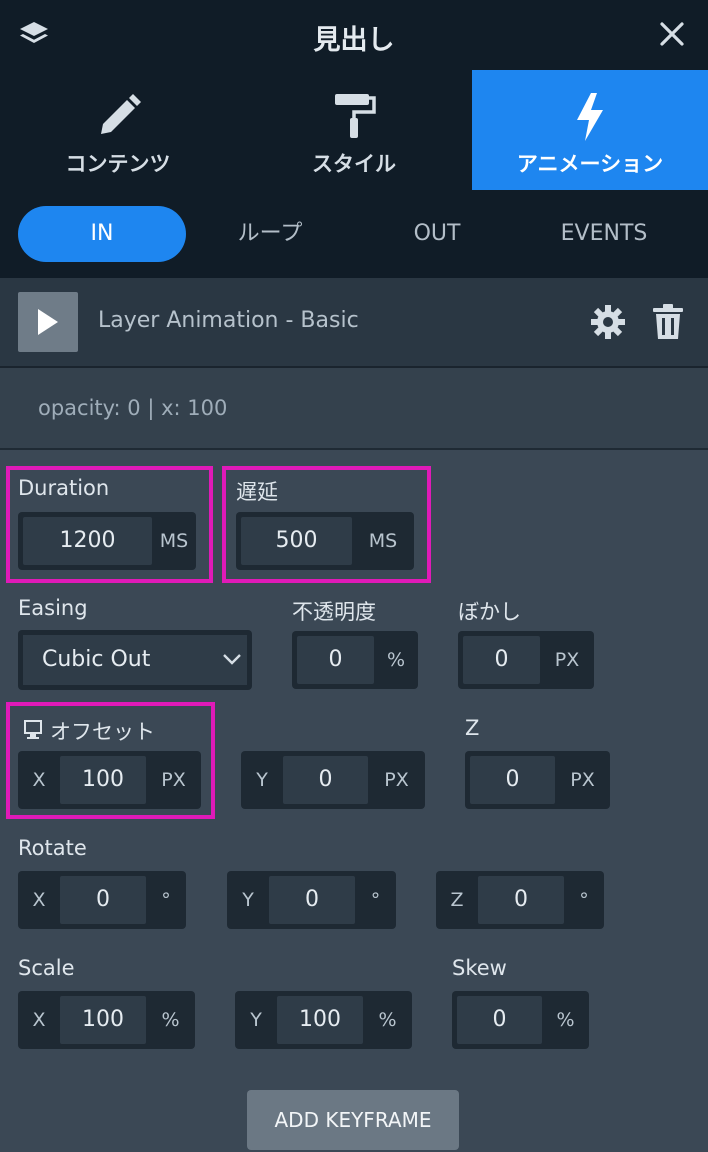  What do you see at coordinates (499, 1020) in the screenshot?
I see `skew-input: 0` at bounding box center [499, 1020].